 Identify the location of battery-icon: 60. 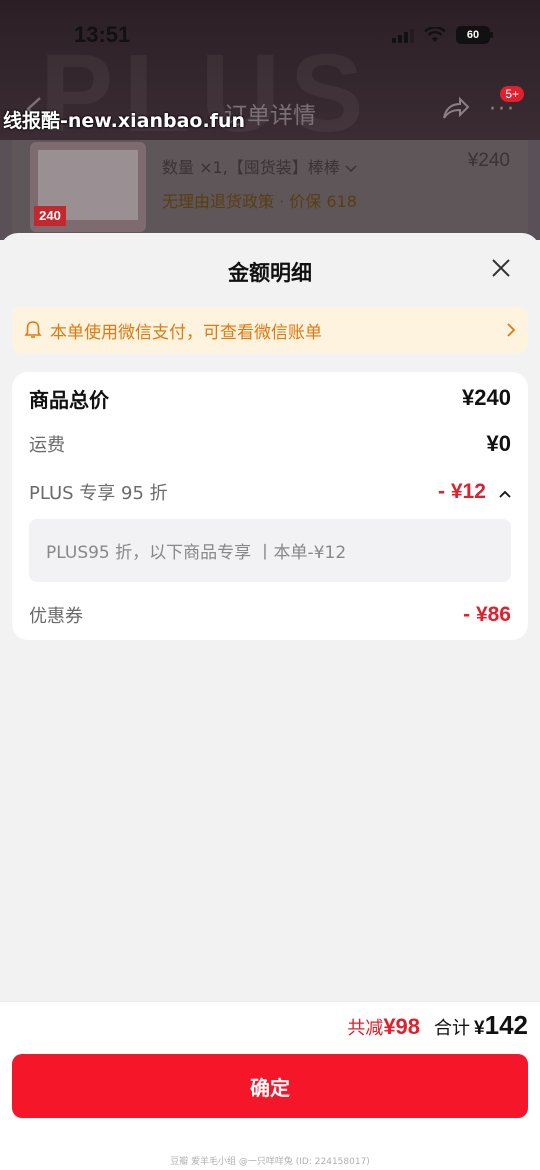
(474, 35).